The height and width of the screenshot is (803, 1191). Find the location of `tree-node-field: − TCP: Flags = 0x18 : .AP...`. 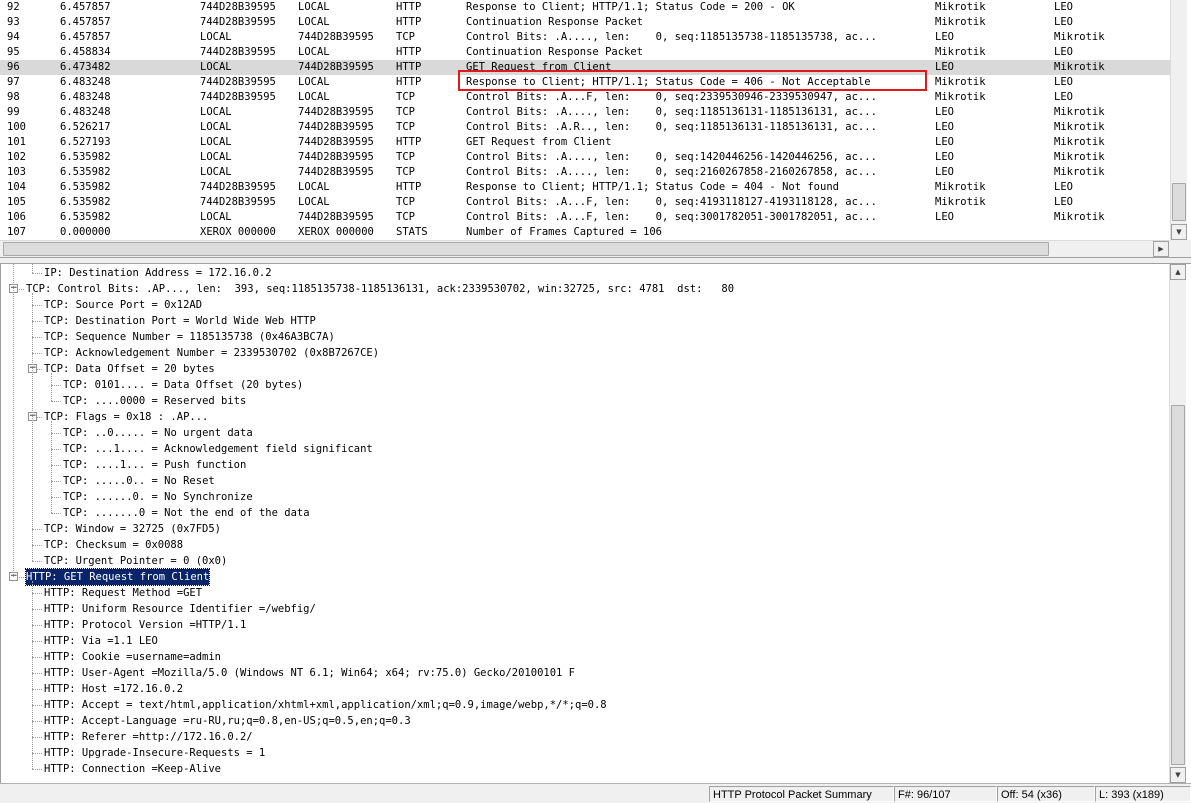

tree-node-field: − TCP: Flags = 0x18 : .AP... is located at coordinates (584, 417).